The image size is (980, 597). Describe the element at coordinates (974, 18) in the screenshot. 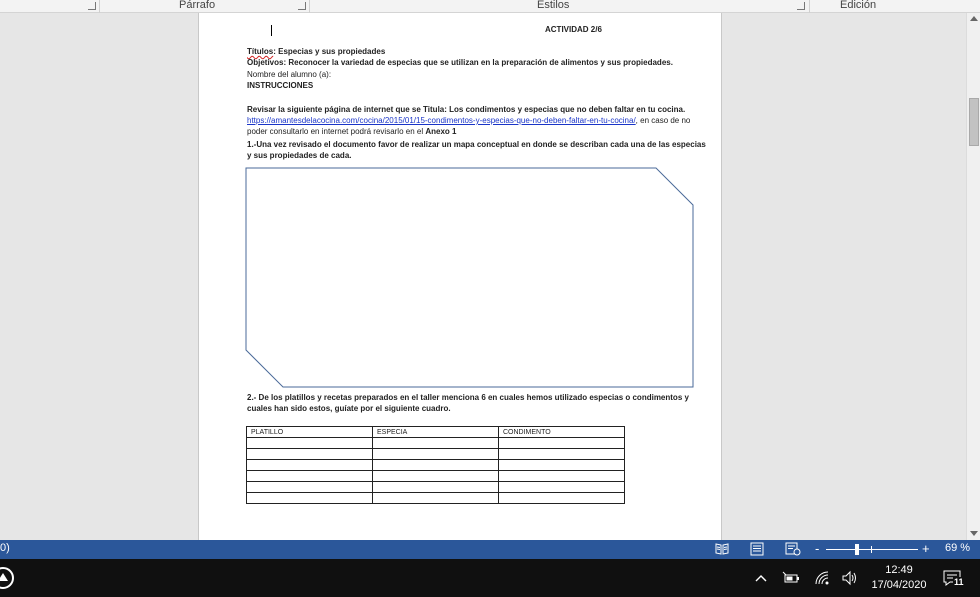

I see `scroll-up-icon` at that location.